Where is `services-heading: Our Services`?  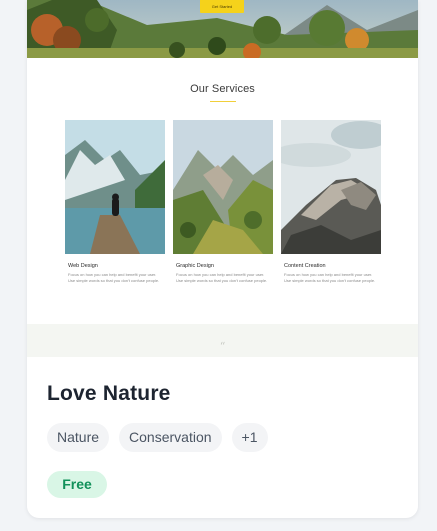 services-heading: Our Services is located at coordinates (222, 89).